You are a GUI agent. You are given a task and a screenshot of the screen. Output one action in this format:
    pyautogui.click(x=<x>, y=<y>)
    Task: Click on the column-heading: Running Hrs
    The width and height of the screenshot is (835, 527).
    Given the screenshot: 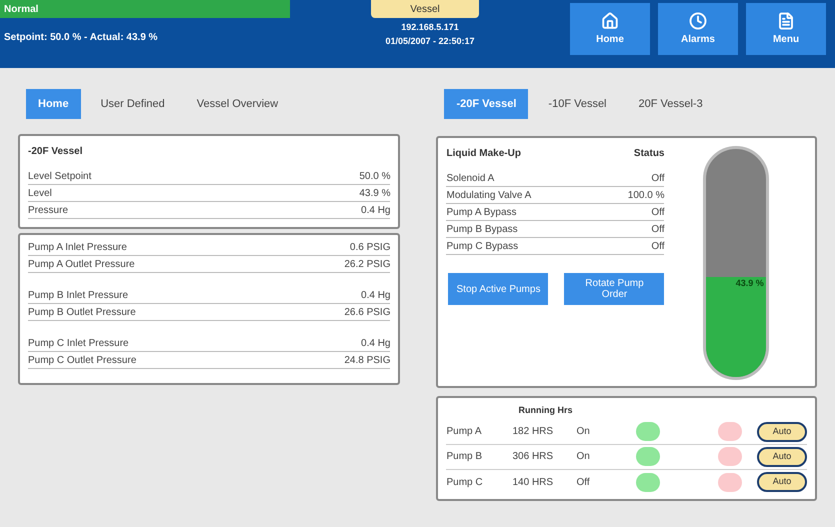 What is the action you would take?
    pyautogui.click(x=546, y=410)
    